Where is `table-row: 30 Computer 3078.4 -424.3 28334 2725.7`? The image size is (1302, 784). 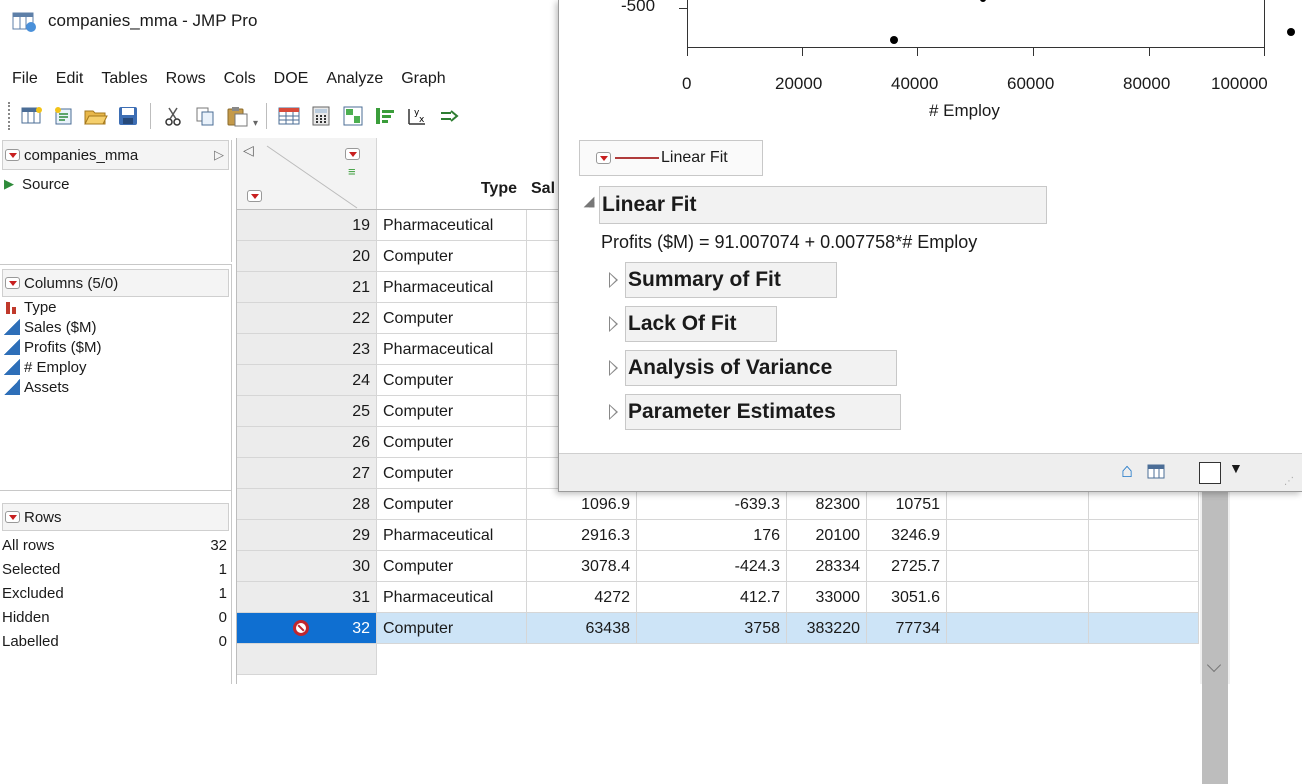 table-row: 30 Computer 3078.4 -424.3 28334 2725.7 is located at coordinates (718, 566).